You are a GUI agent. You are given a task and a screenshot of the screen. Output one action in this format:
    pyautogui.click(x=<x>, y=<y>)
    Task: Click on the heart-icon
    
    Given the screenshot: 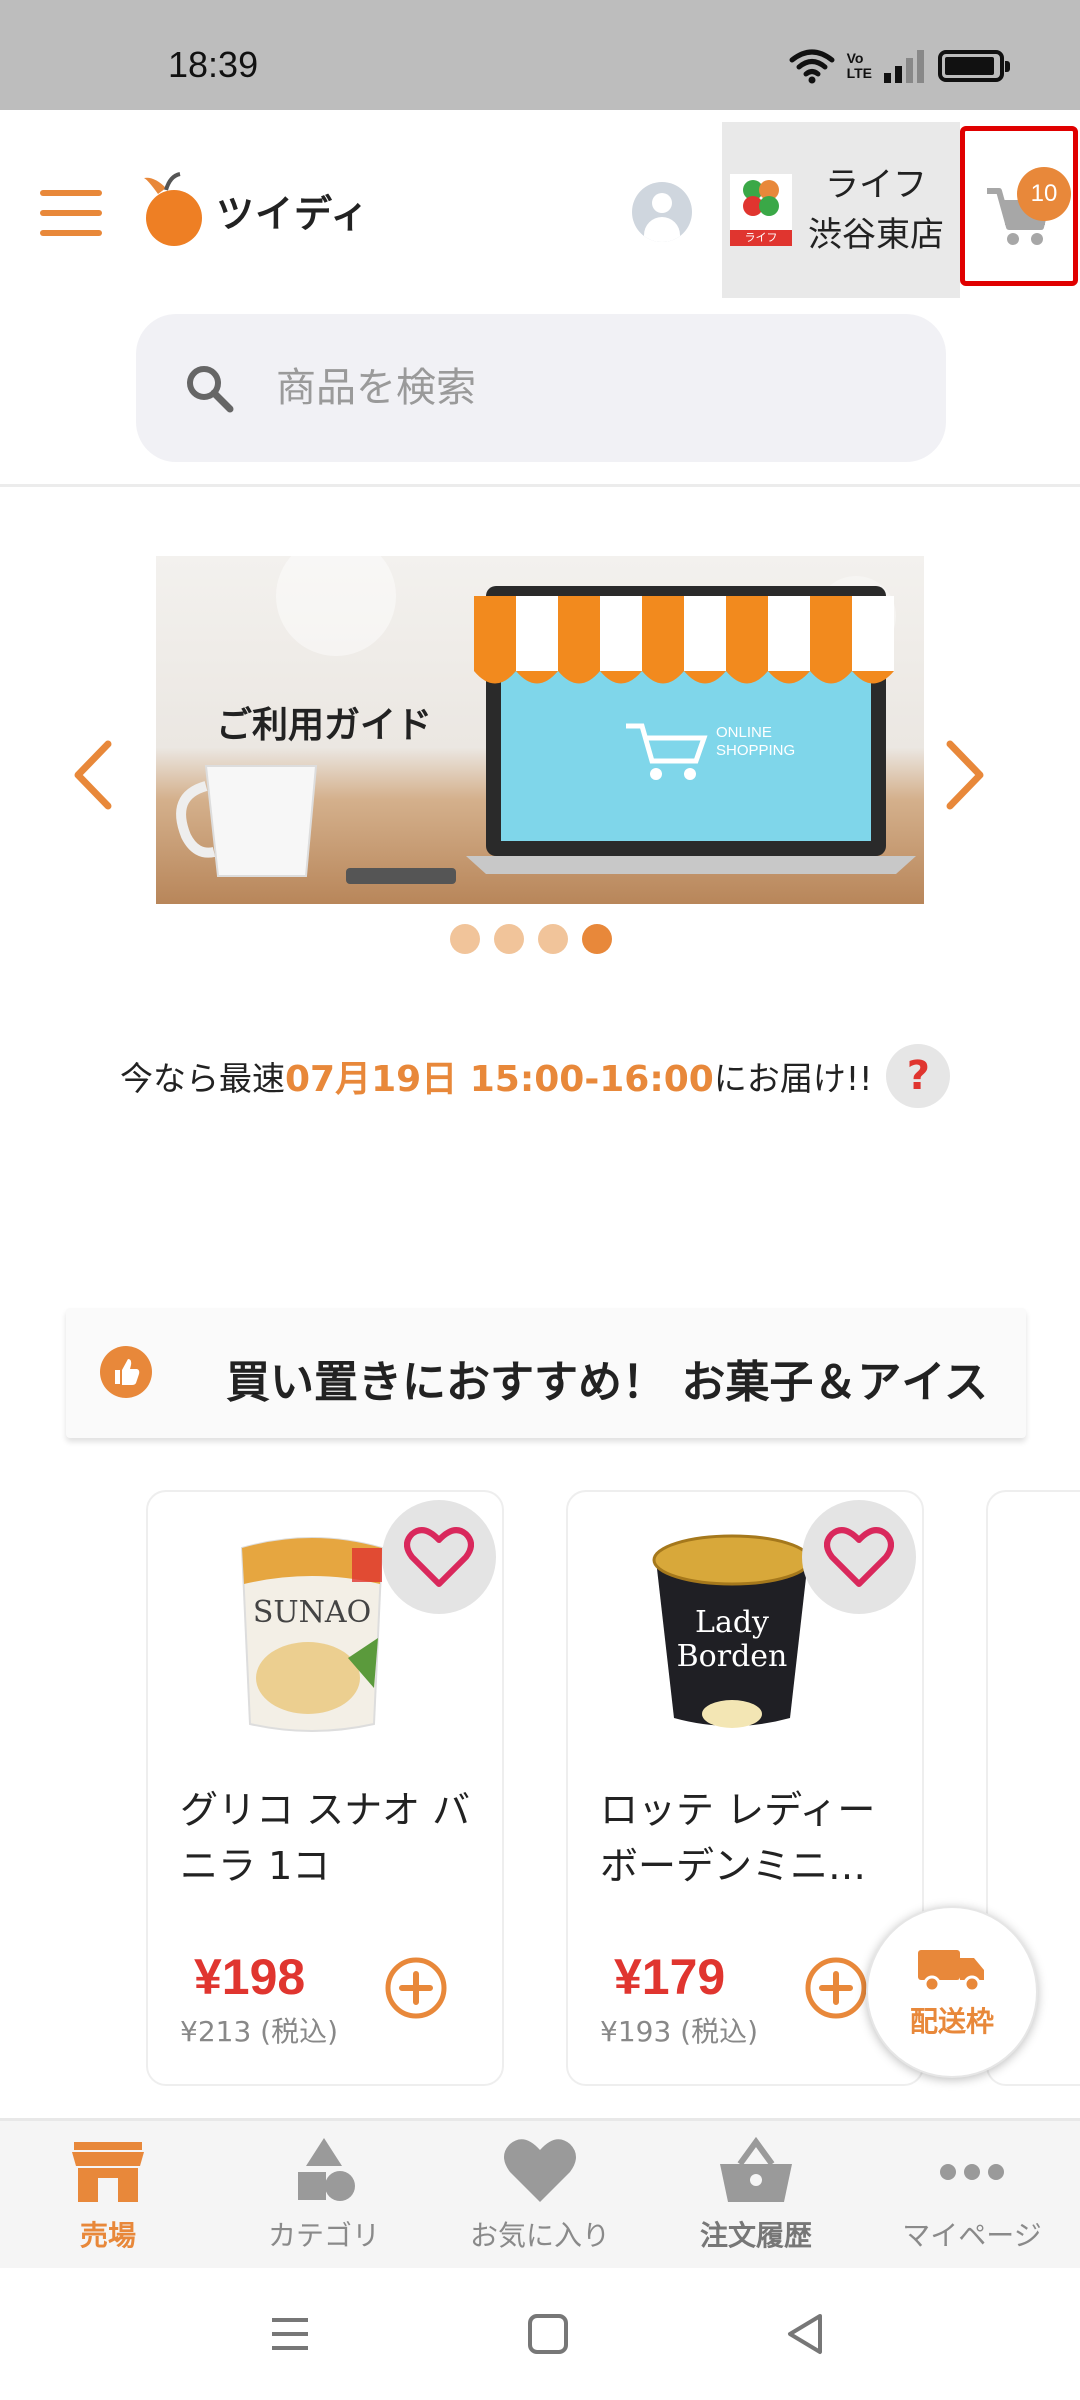 What is the action you would take?
    pyautogui.click(x=540, y=2170)
    